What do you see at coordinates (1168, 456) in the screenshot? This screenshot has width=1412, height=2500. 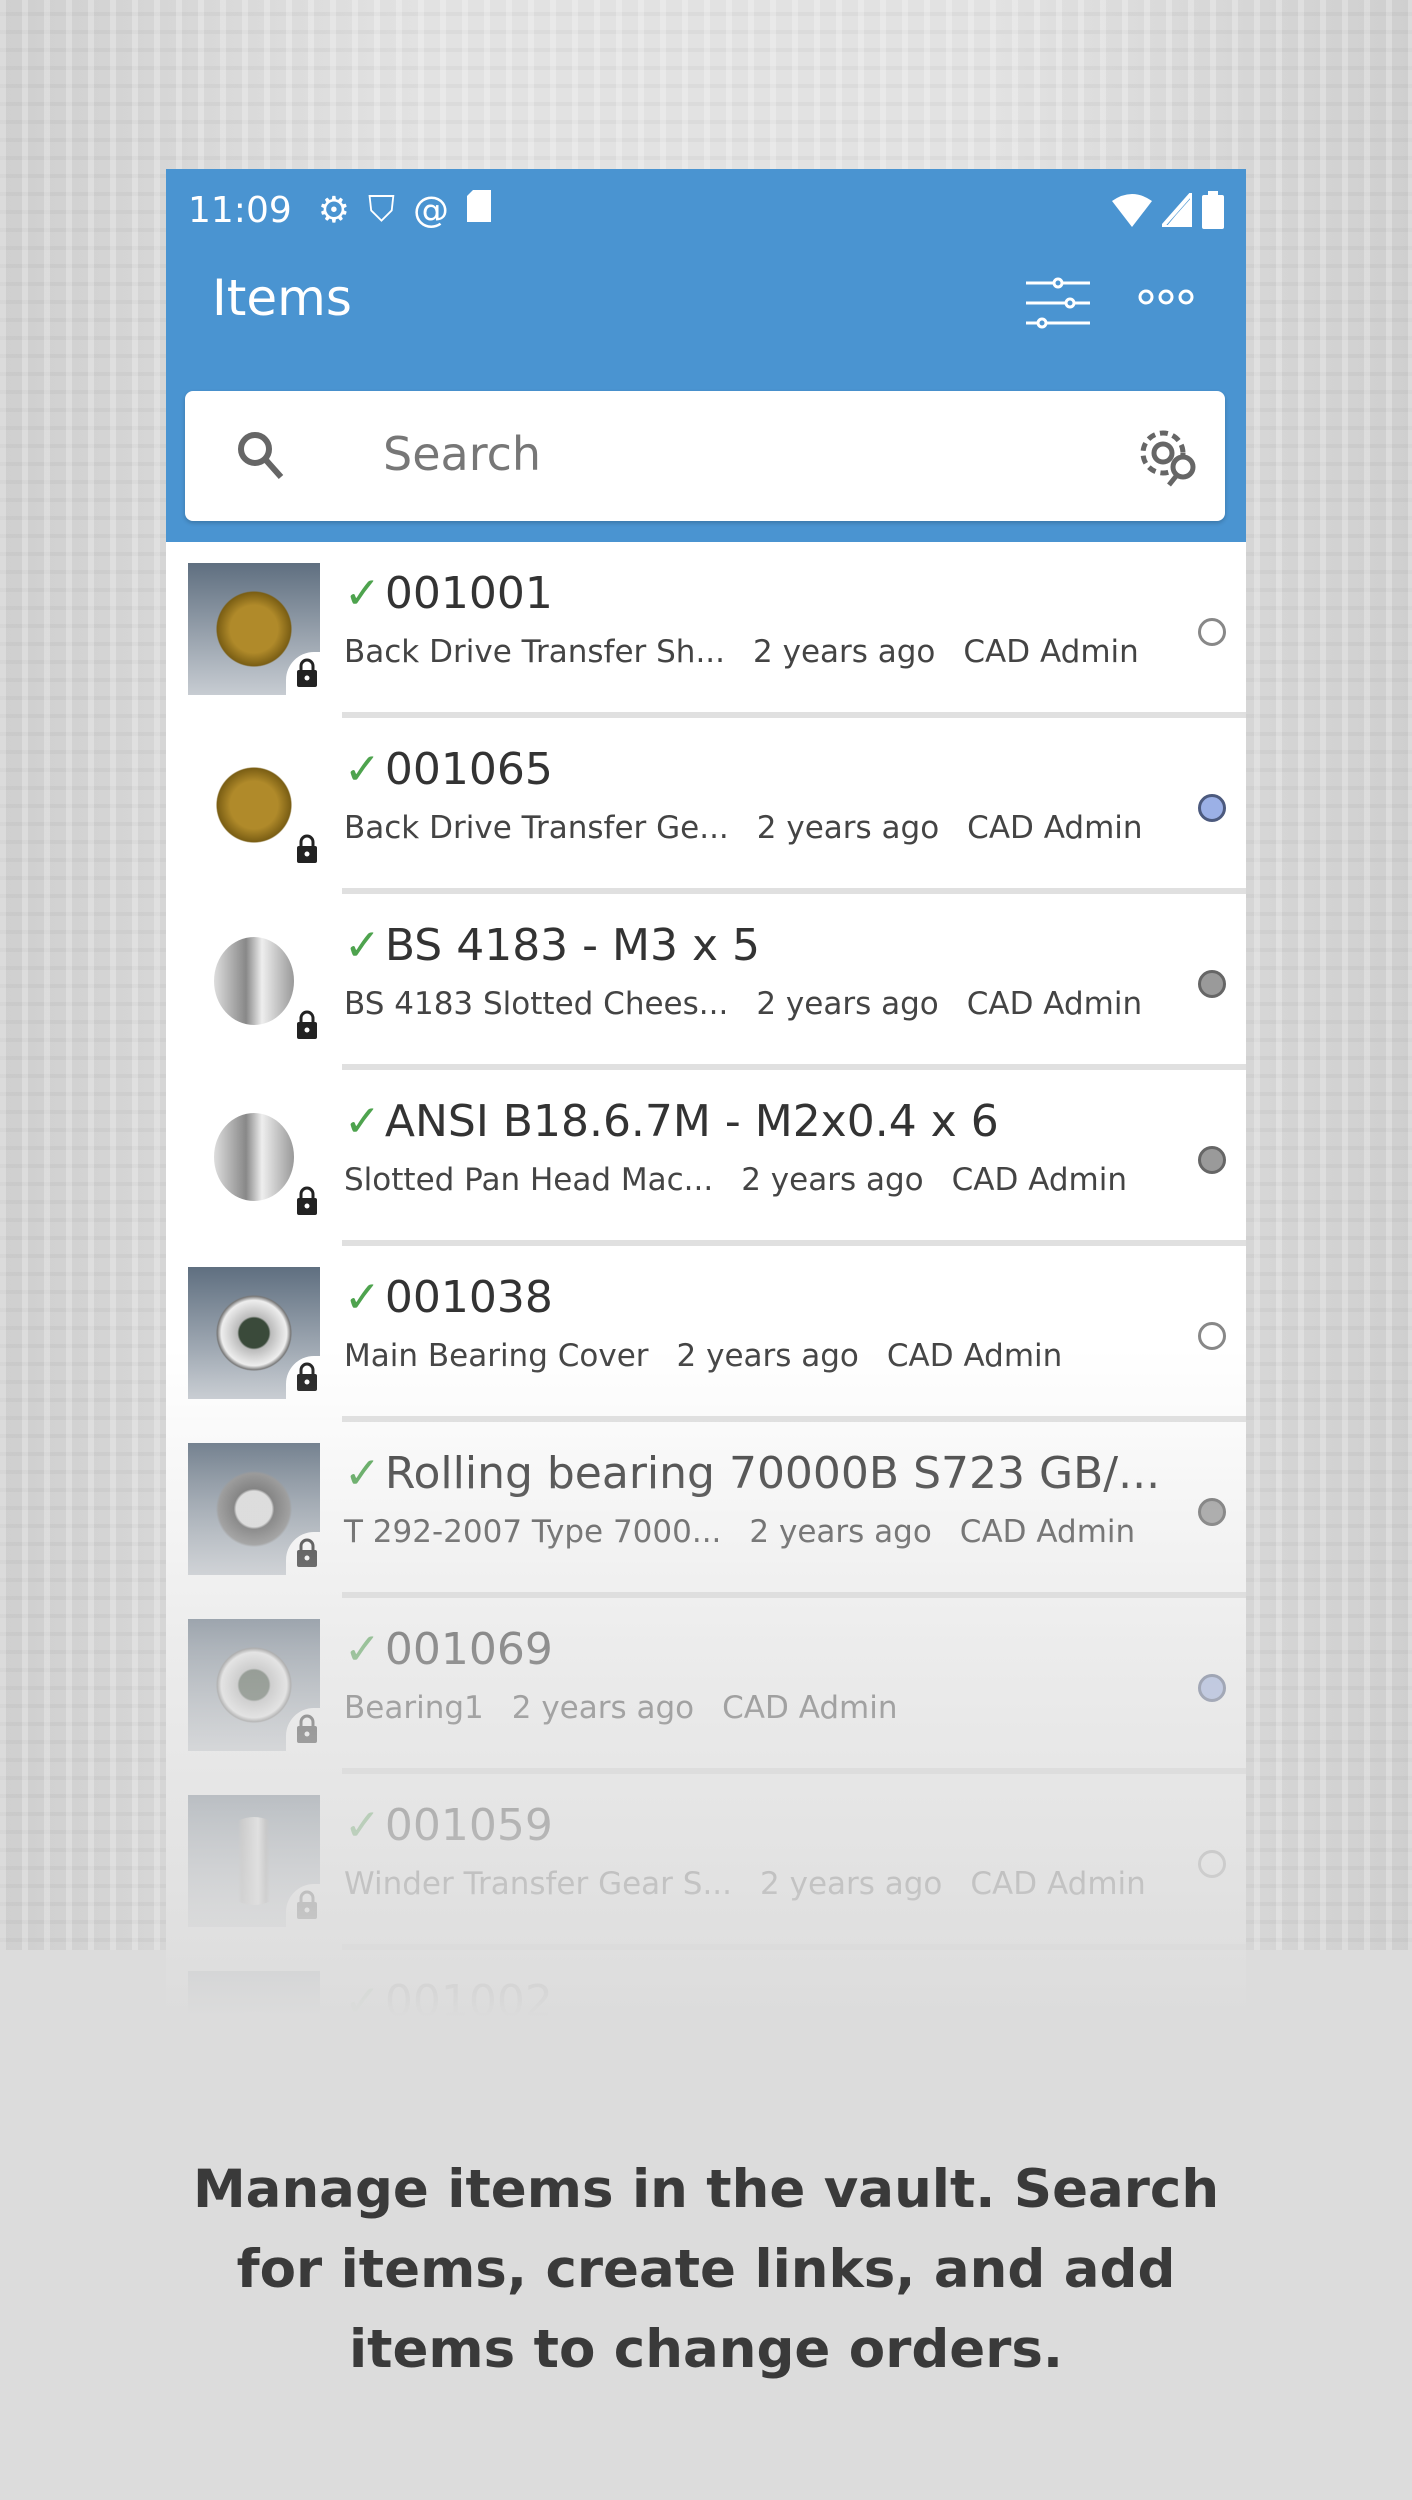 I see `search-settings-icon` at bounding box center [1168, 456].